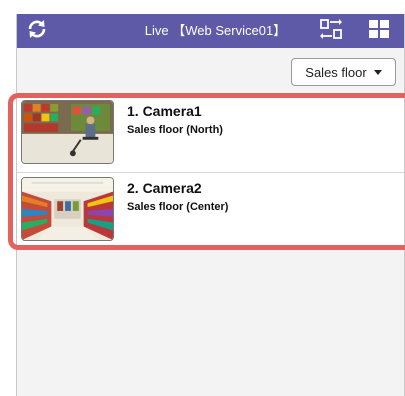 This screenshot has width=405, height=396. I want to click on camera-location-1: Sales floor (North), so click(175, 130).